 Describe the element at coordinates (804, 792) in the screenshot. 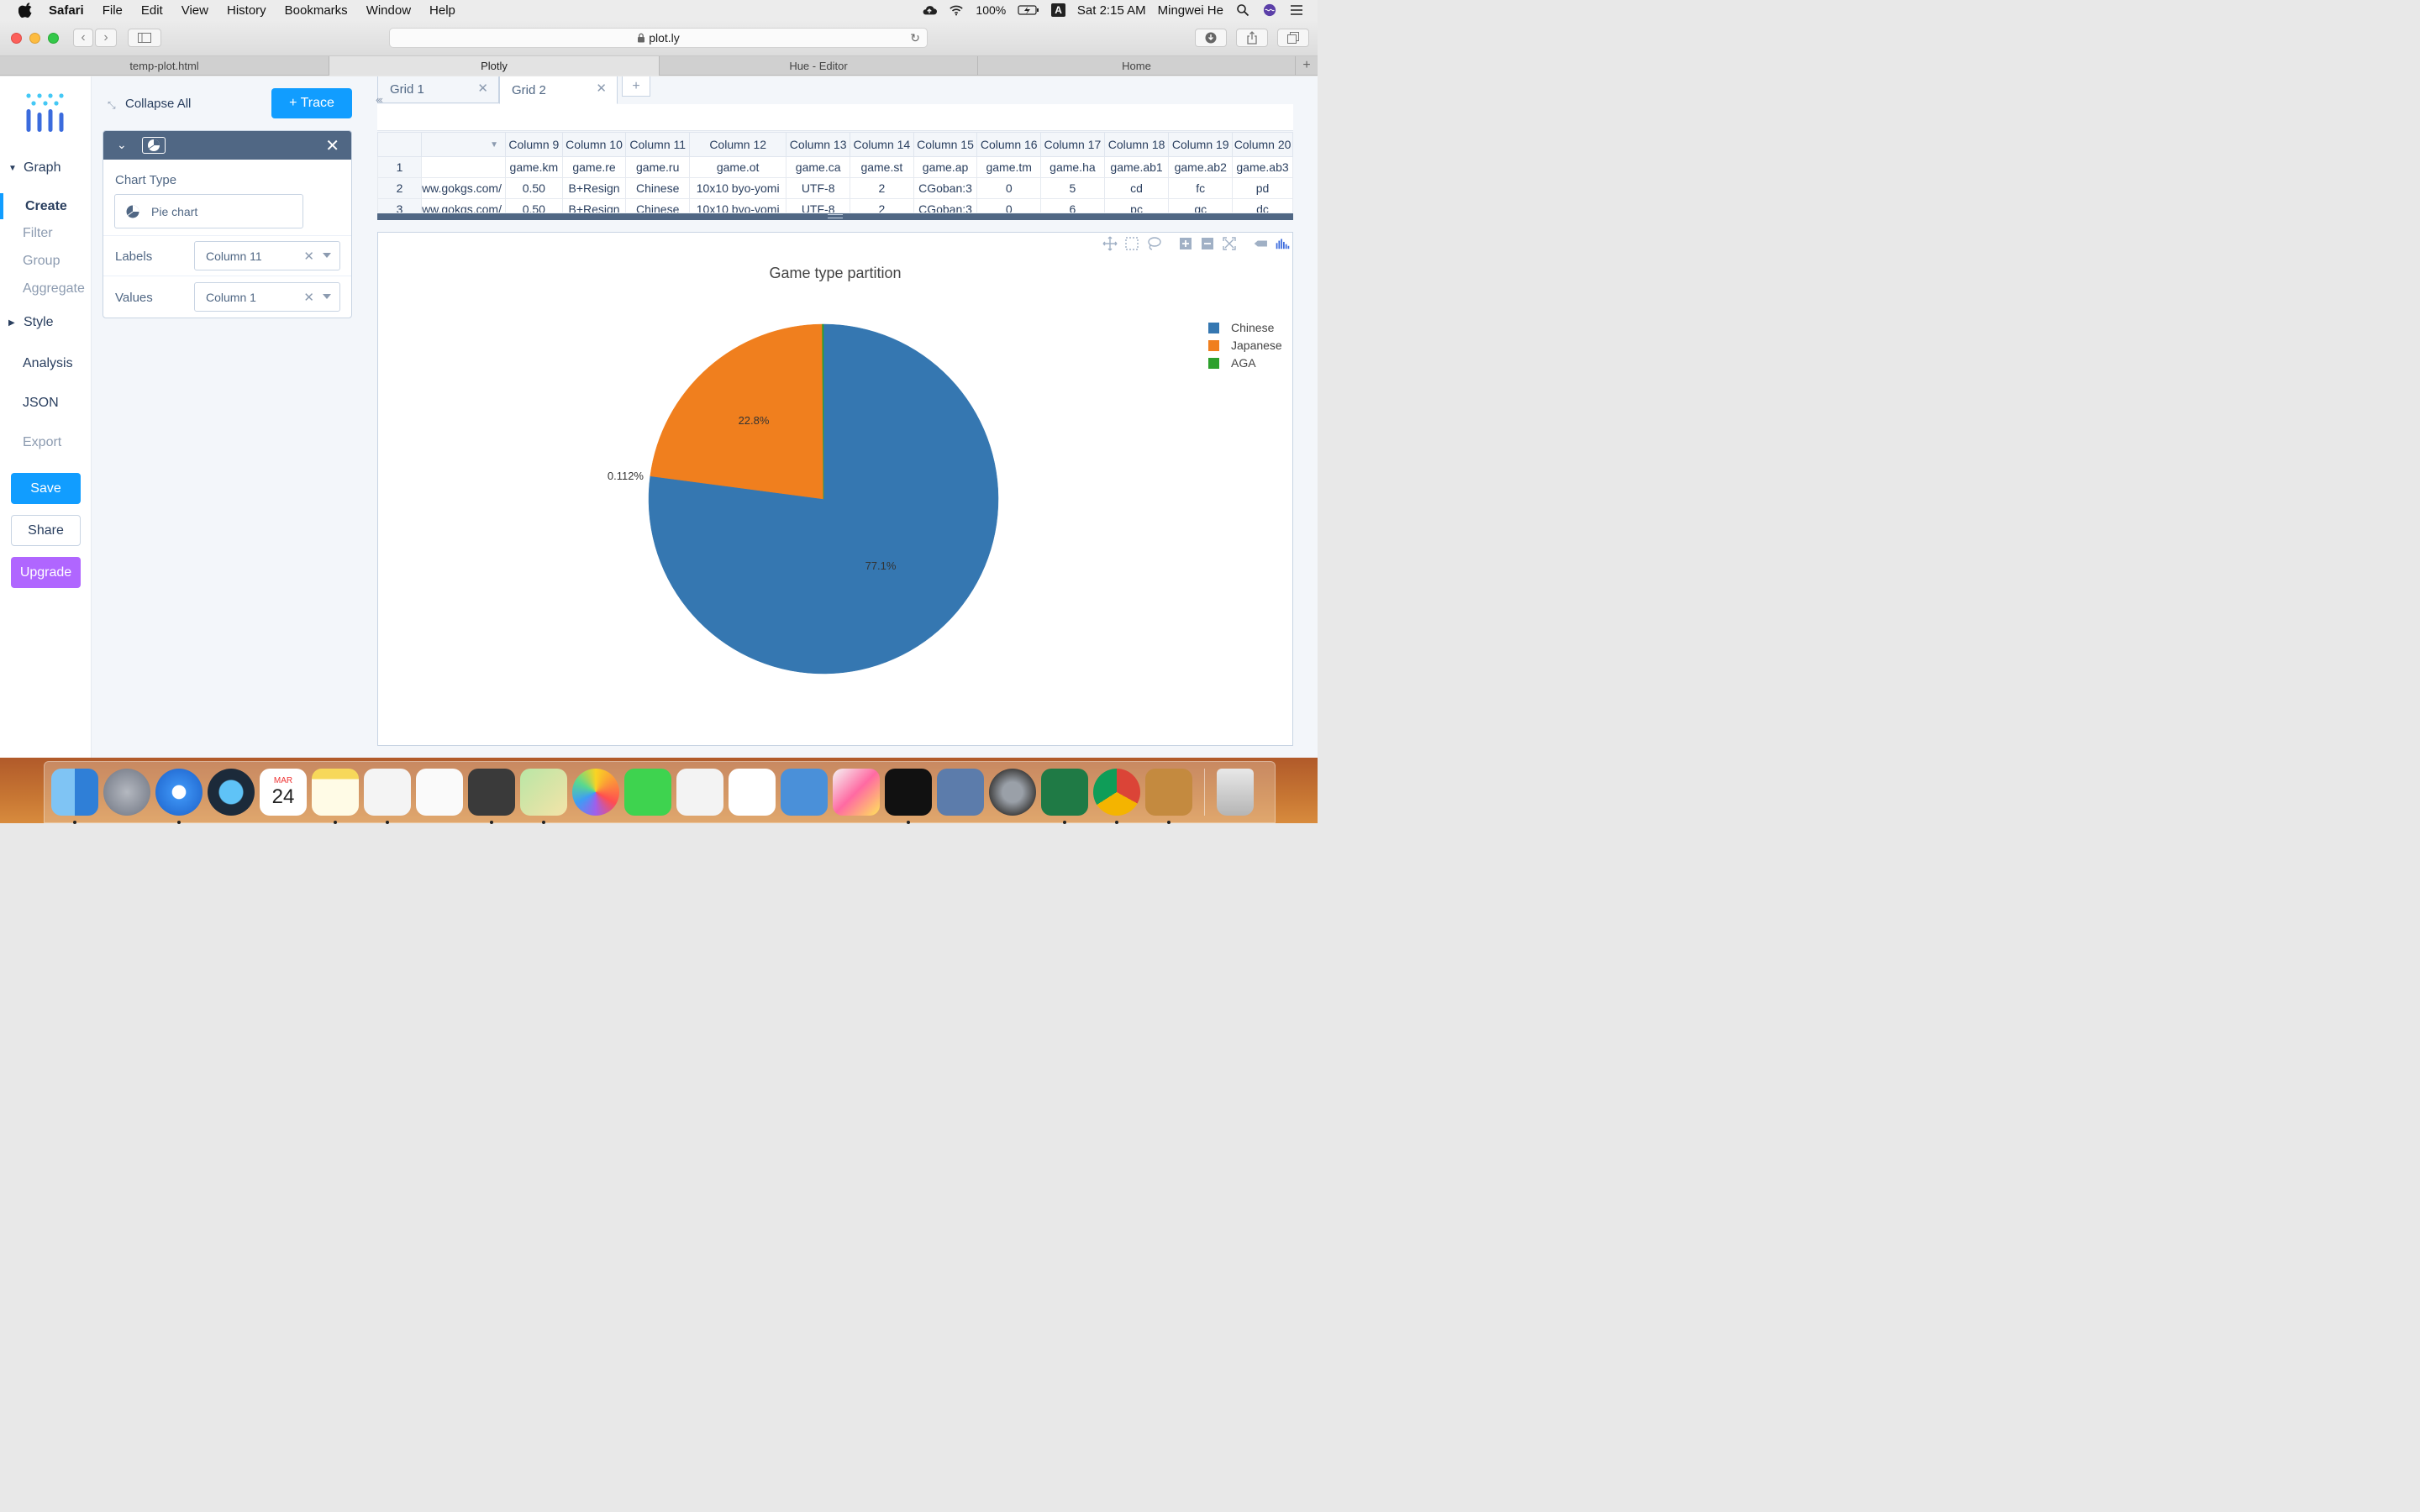

I see `keynote-icon` at that location.